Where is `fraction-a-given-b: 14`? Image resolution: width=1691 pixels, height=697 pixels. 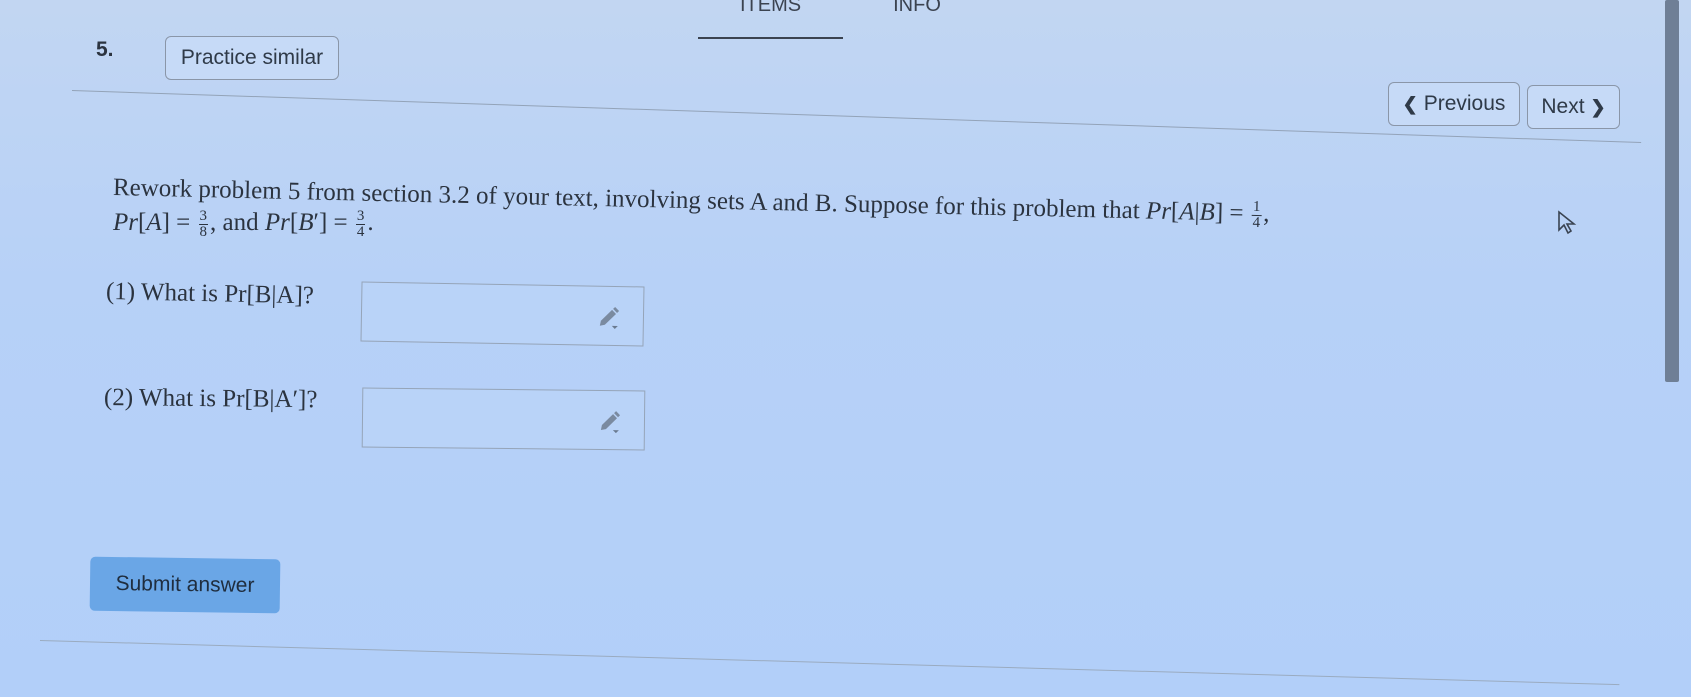
fraction-a-given-b: 14 is located at coordinates (1256, 214).